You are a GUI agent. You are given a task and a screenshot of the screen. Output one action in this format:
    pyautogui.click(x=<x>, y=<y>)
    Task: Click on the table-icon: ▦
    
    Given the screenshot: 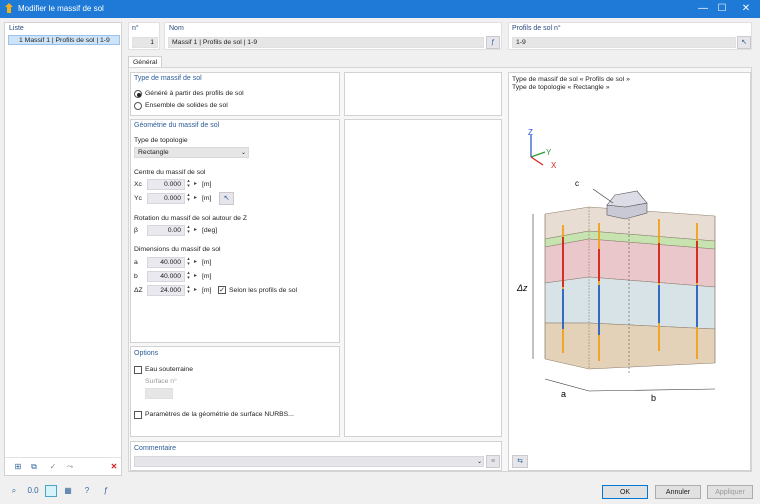 What is the action you would take?
    pyautogui.click(x=68, y=490)
    